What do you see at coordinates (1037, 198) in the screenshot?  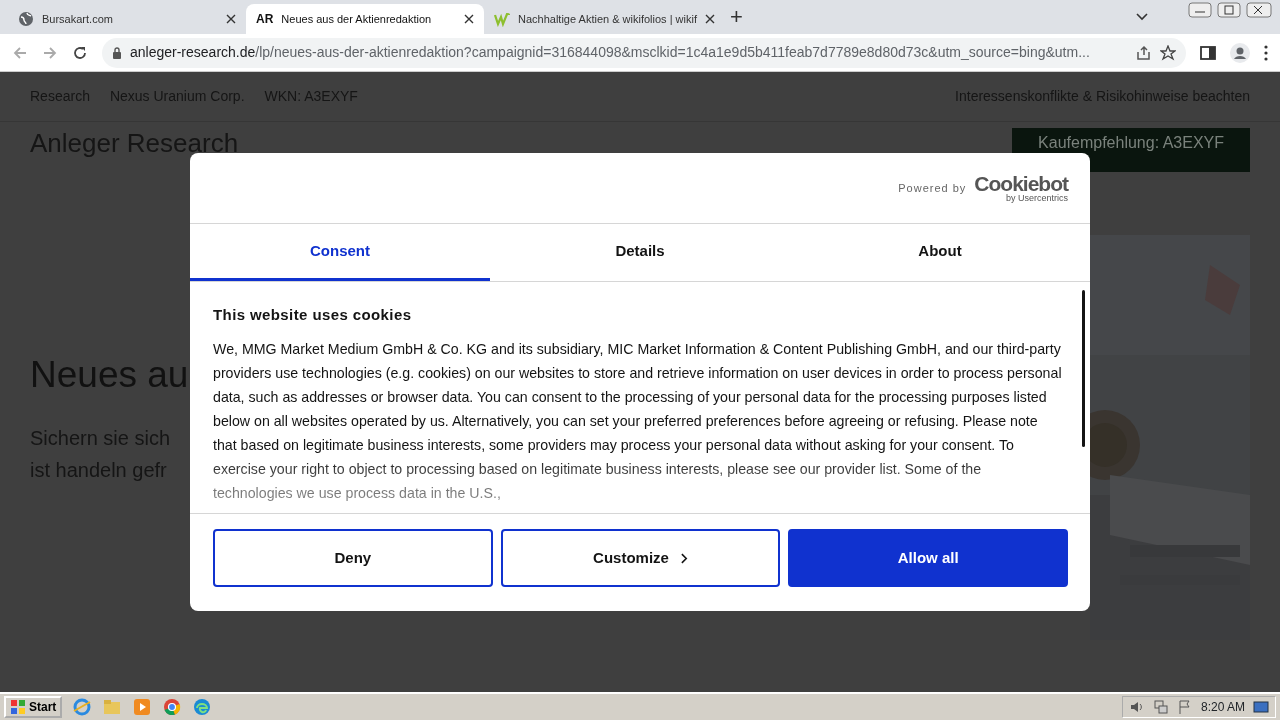 I see `cookiebot-subtitle: by Usercentrics` at bounding box center [1037, 198].